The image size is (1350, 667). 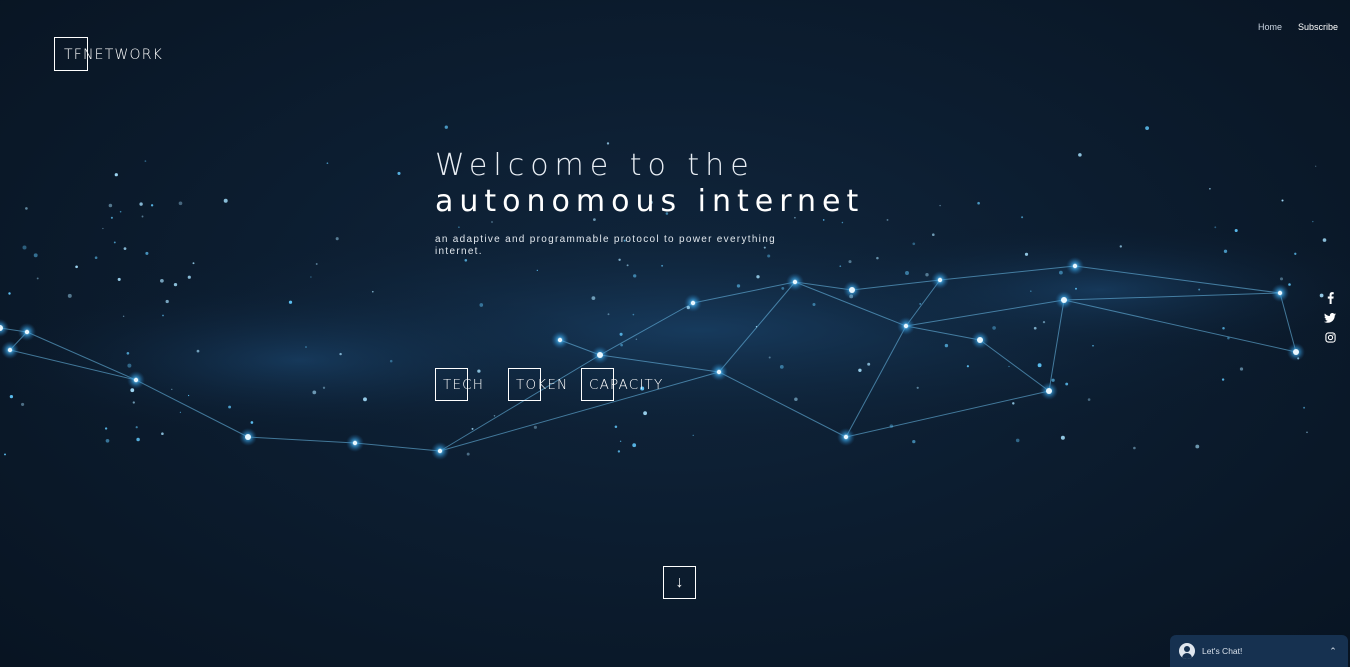 What do you see at coordinates (1187, 651) in the screenshot?
I see `user-avatar-icon` at bounding box center [1187, 651].